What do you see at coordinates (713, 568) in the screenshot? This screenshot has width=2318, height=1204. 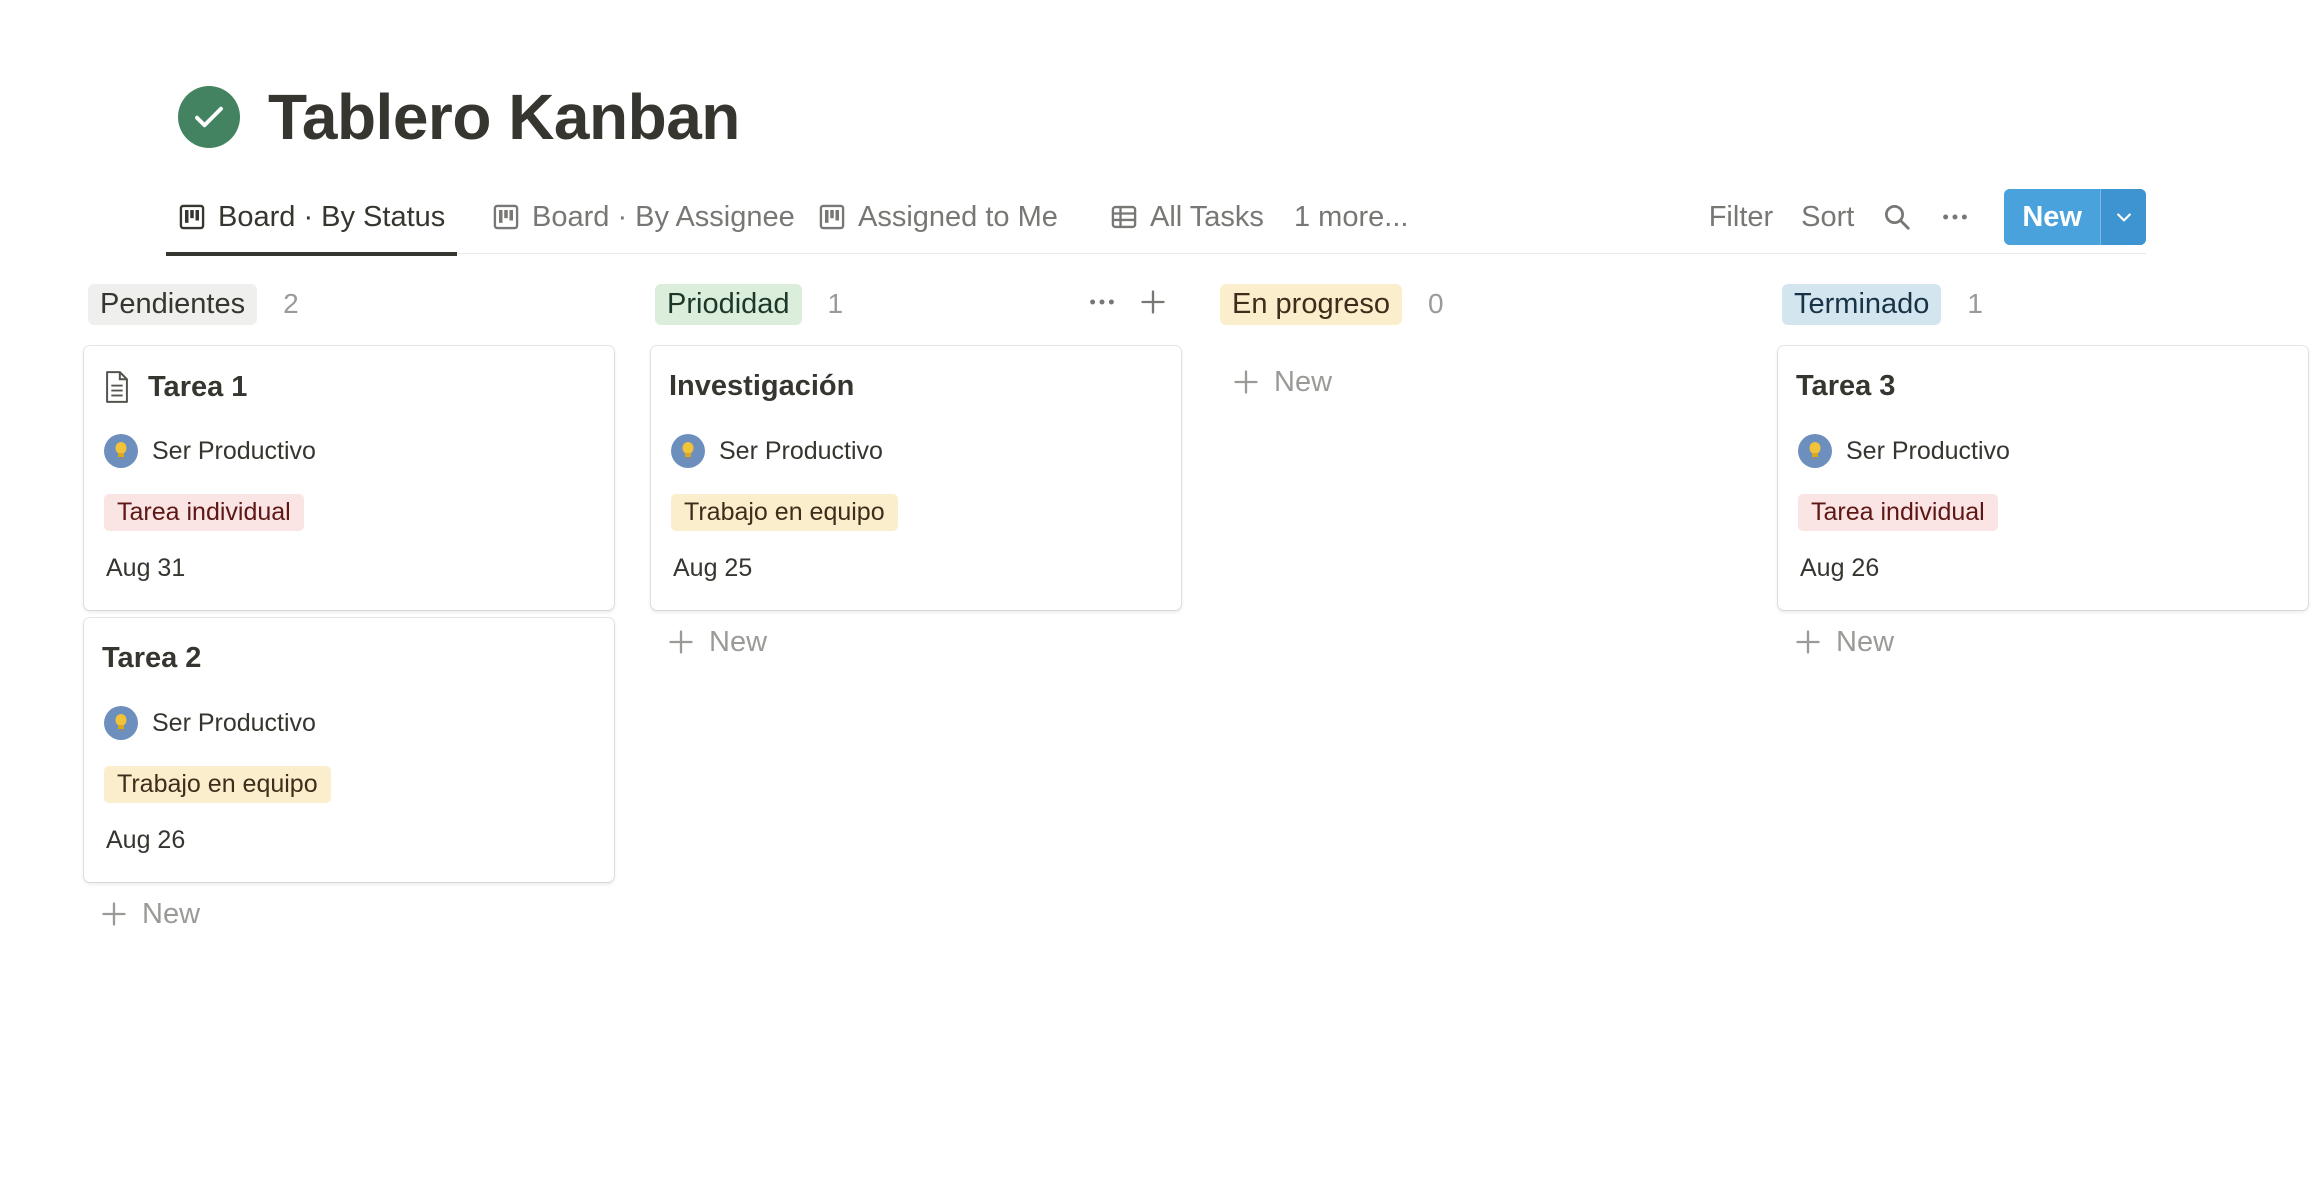 I see `card-date: Aug 25` at bounding box center [713, 568].